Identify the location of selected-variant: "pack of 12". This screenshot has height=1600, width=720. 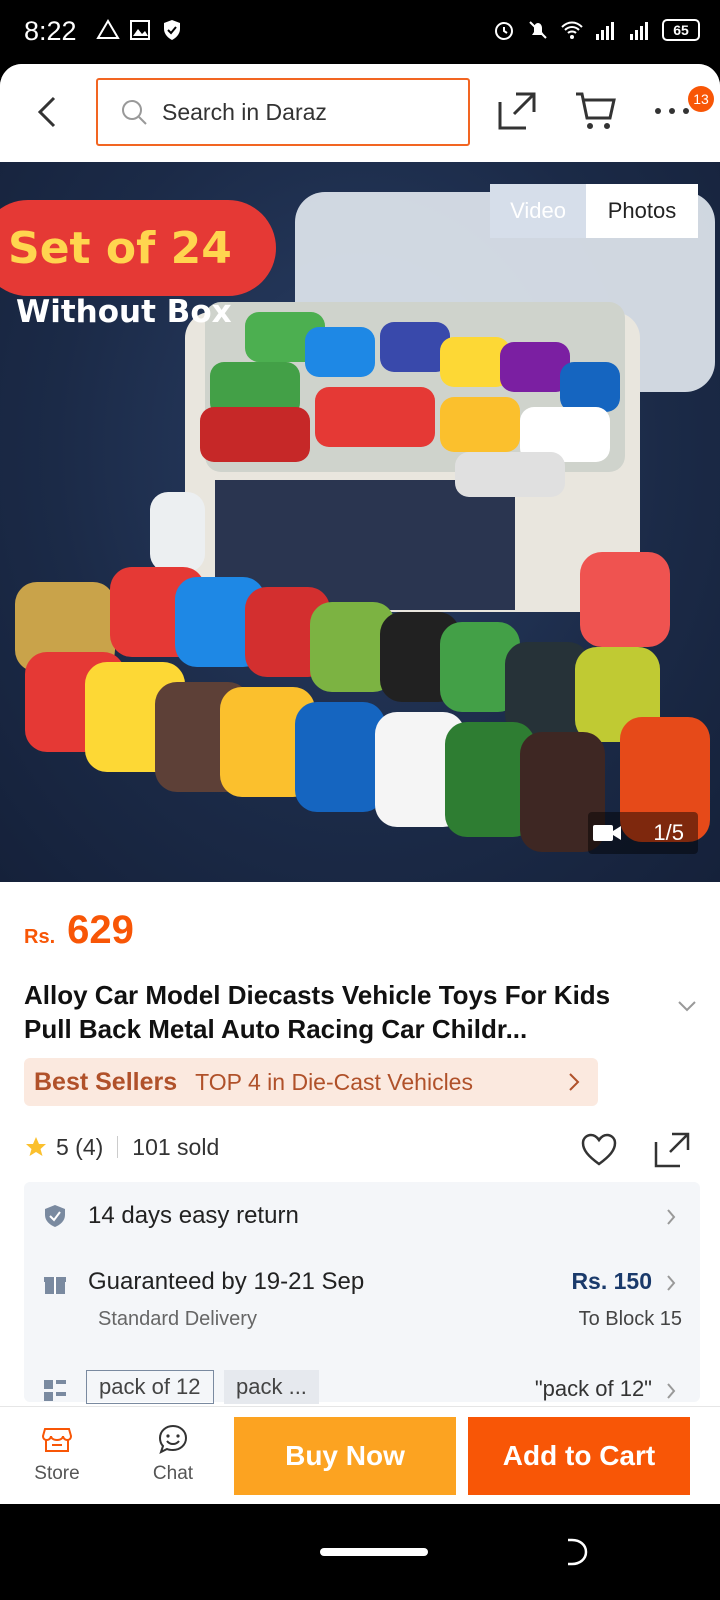
(593, 1388).